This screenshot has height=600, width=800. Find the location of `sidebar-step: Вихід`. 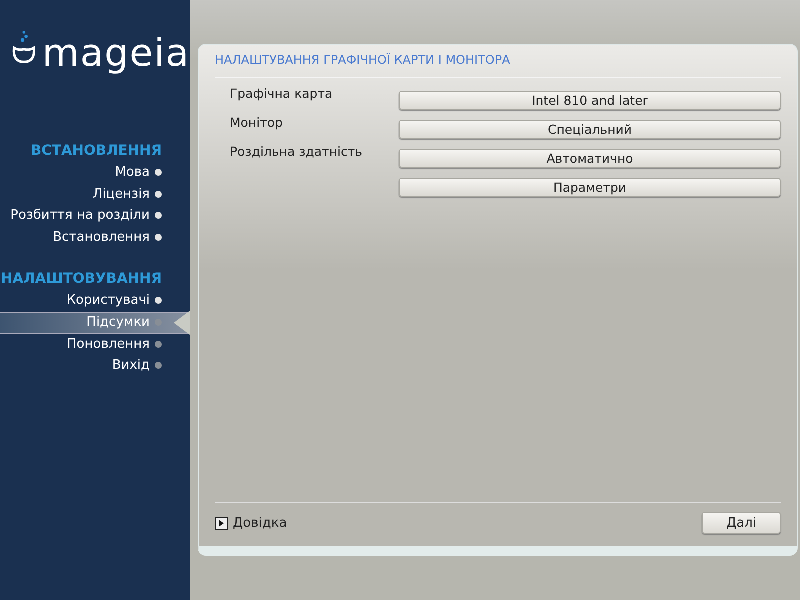

sidebar-step: Вихід is located at coordinates (95, 365).